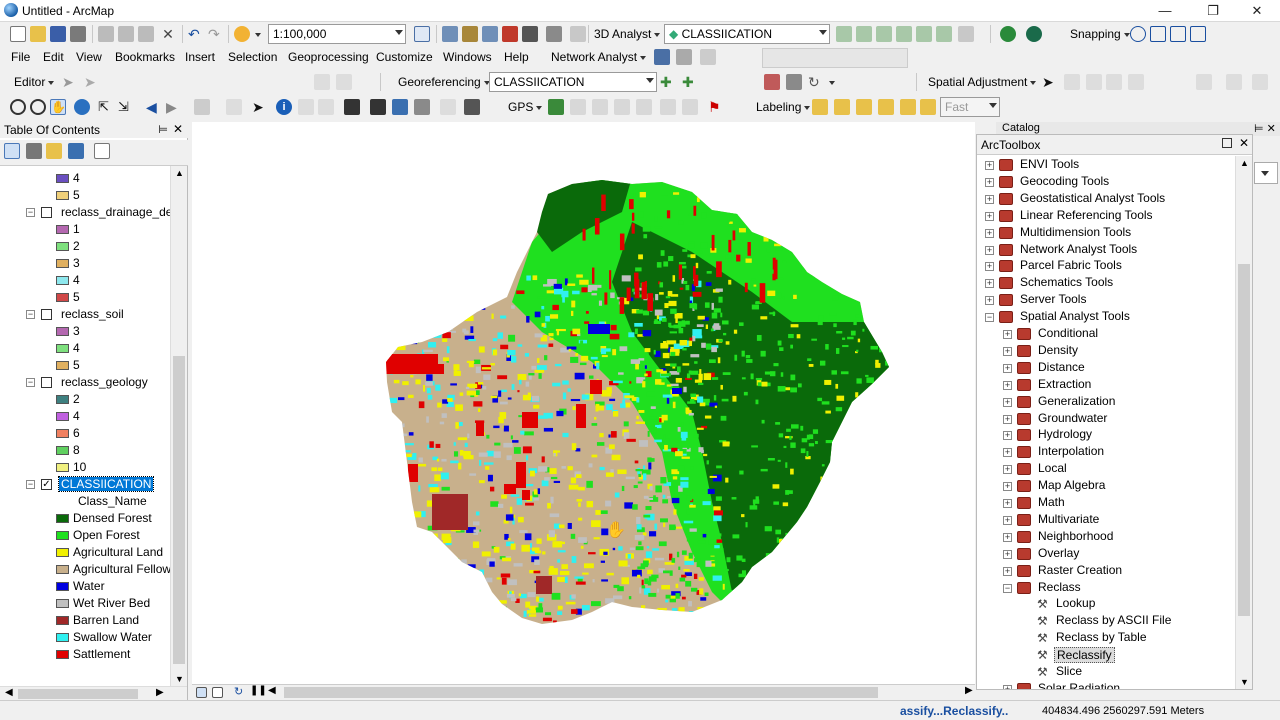  Describe the element at coordinates (196, 34) in the screenshot. I see `undo-icon: ↶` at that location.